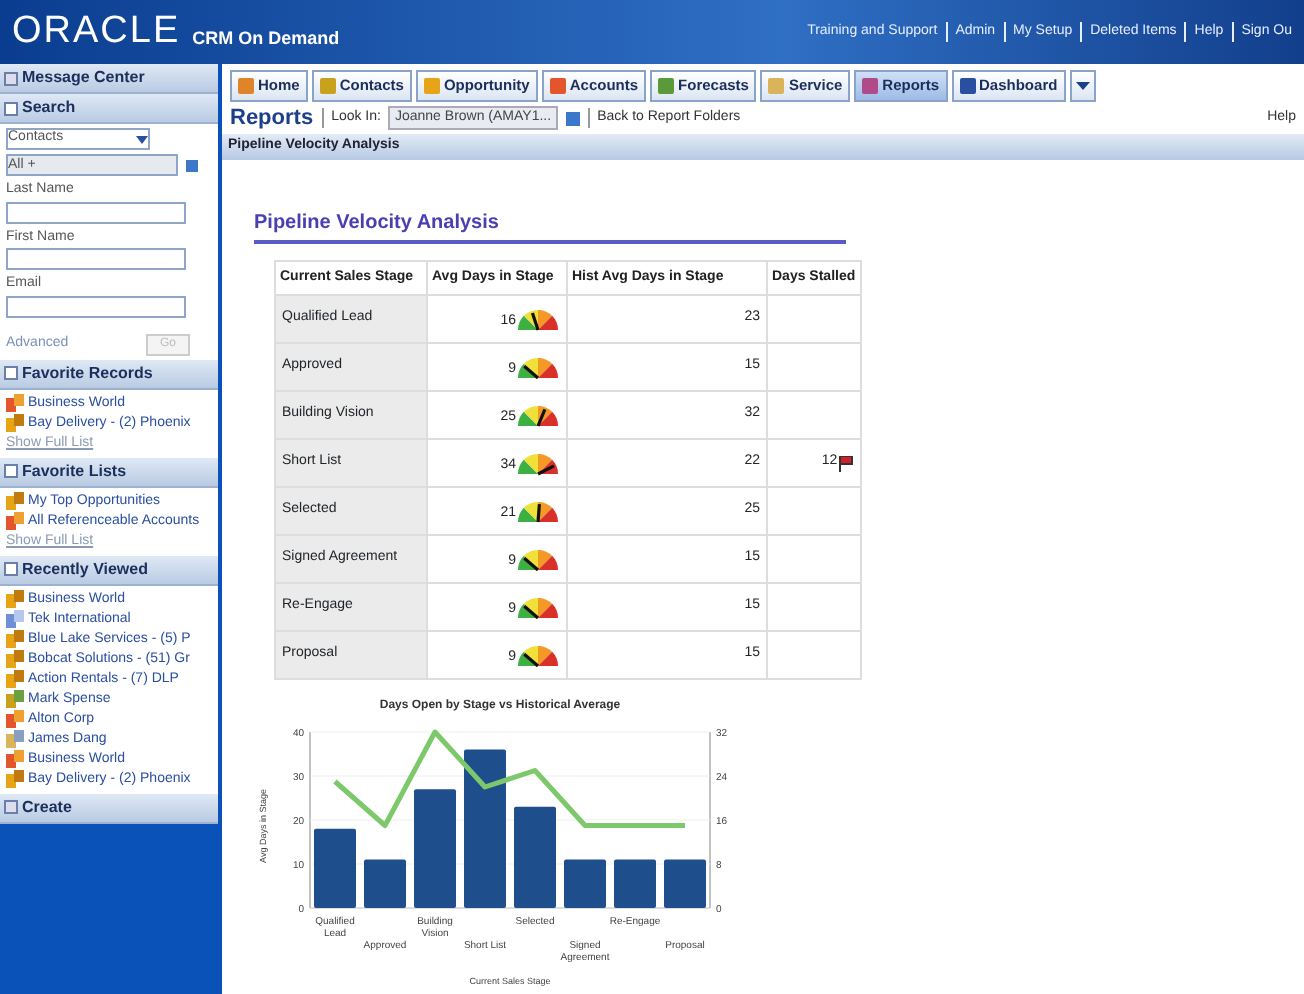 This screenshot has width=1304, height=994. I want to click on section-header: Create, so click(109, 808).